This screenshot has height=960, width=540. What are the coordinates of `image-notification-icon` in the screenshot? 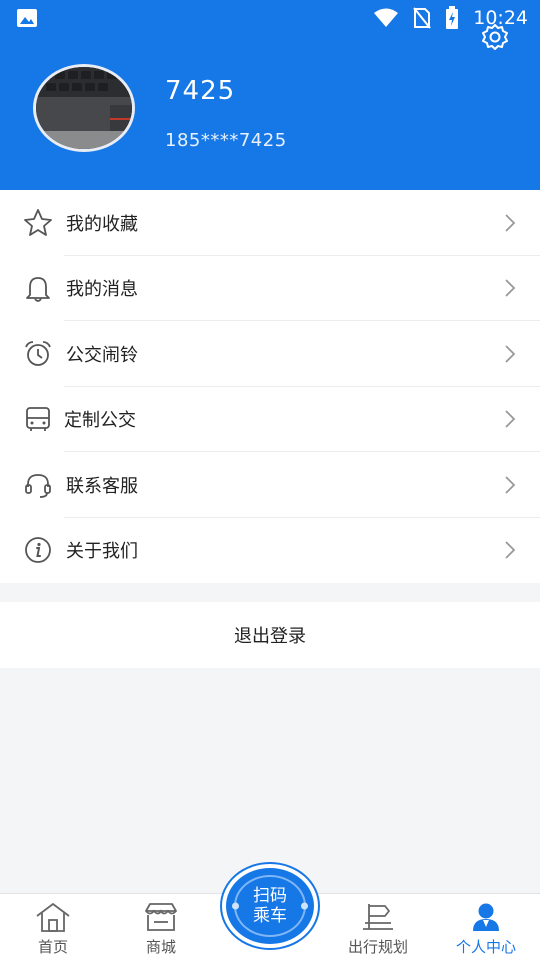 It's located at (27, 18).